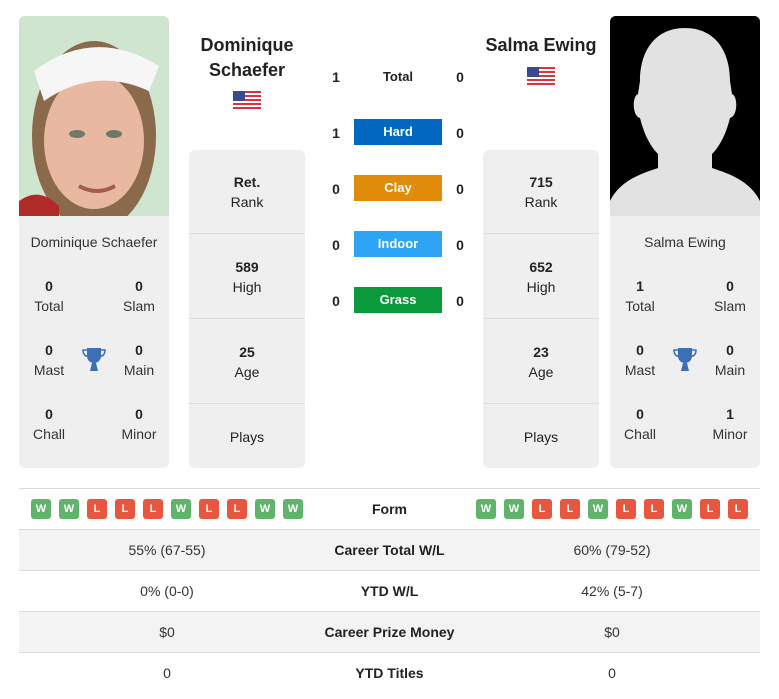  I want to click on h2h-p1-indoor: 0, so click(336, 245).